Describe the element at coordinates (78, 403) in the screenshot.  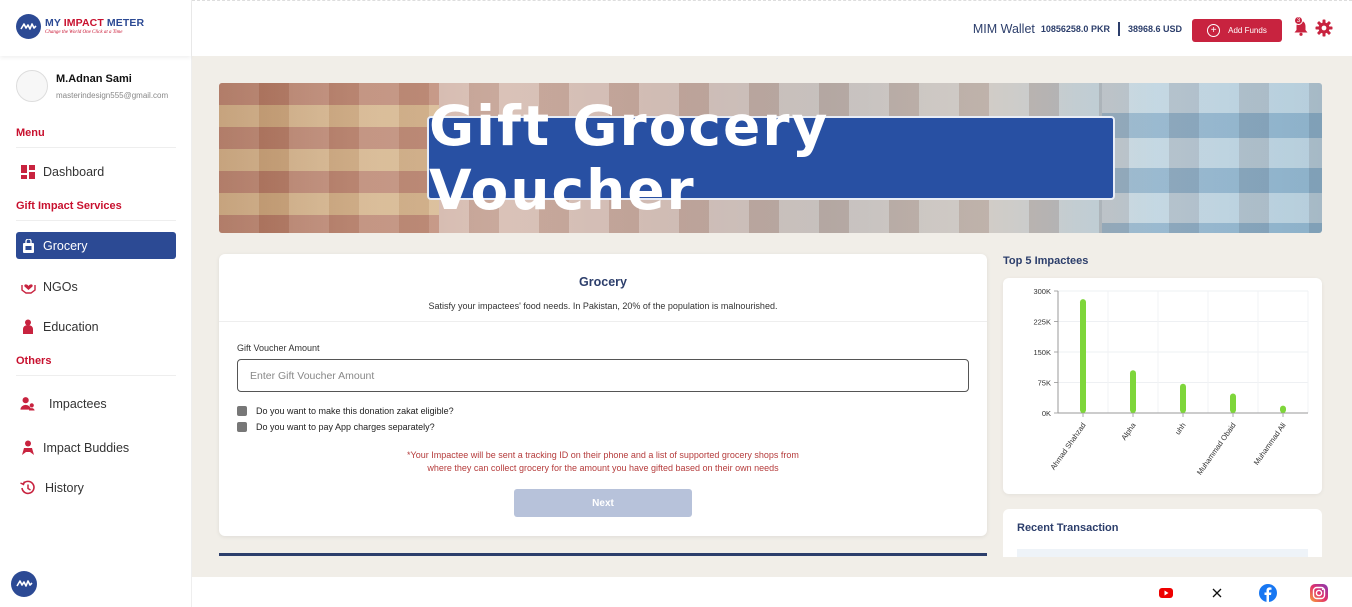
I see `sidebar-item-label: Impactees` at that location.